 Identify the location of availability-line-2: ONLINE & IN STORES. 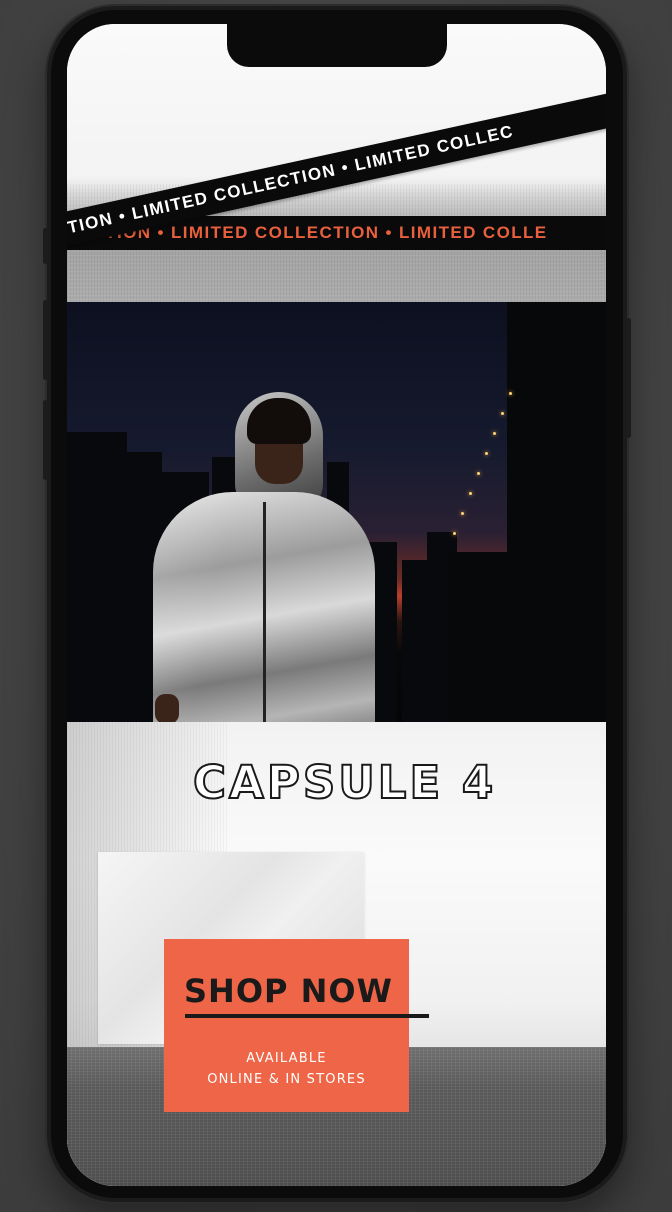
(286, 1079).